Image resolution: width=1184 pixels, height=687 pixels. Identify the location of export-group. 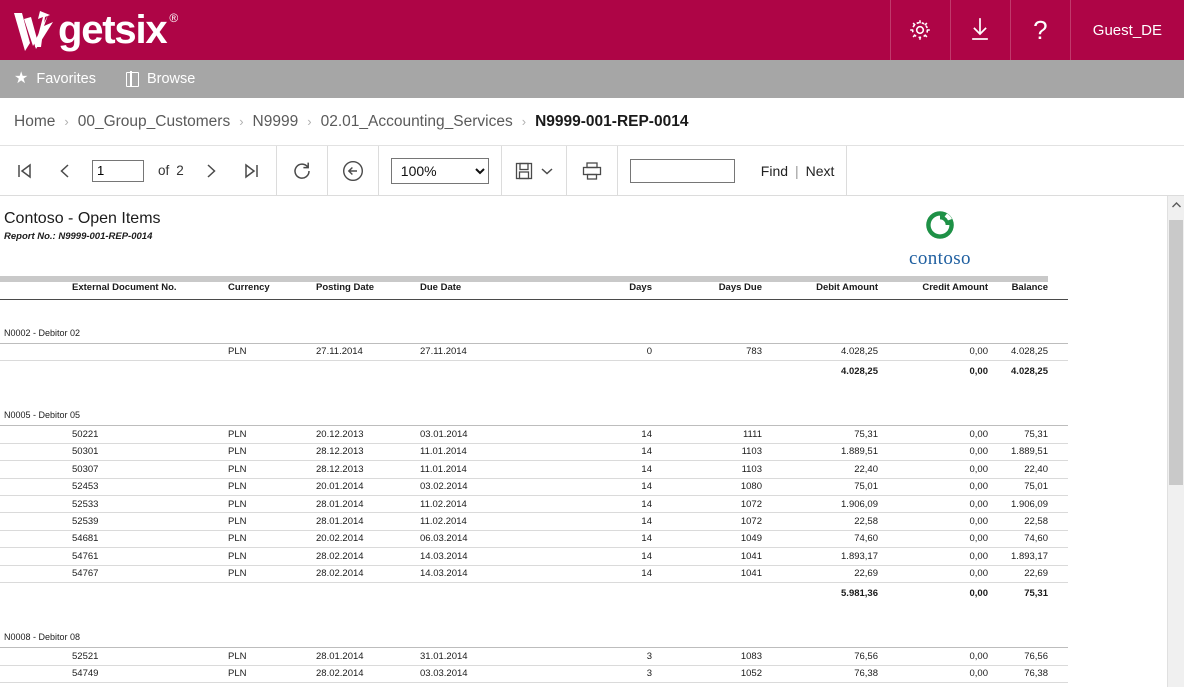
(534, 170).